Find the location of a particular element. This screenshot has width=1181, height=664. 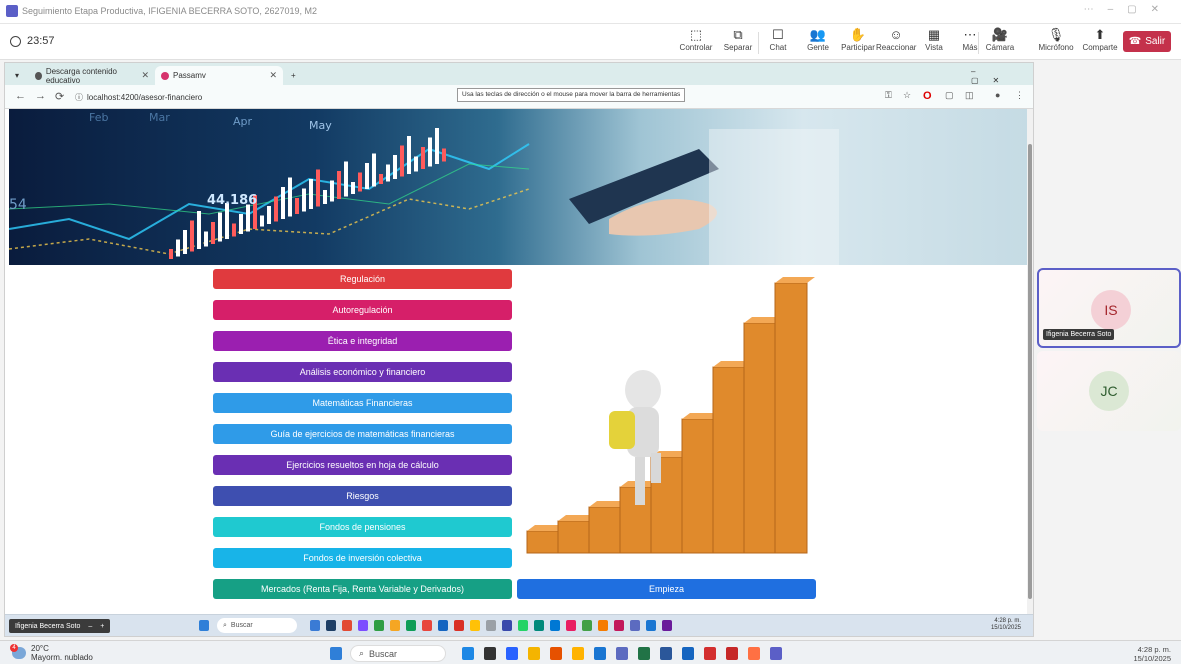

menu-button: Regulación is located at coordinates (362, 279).